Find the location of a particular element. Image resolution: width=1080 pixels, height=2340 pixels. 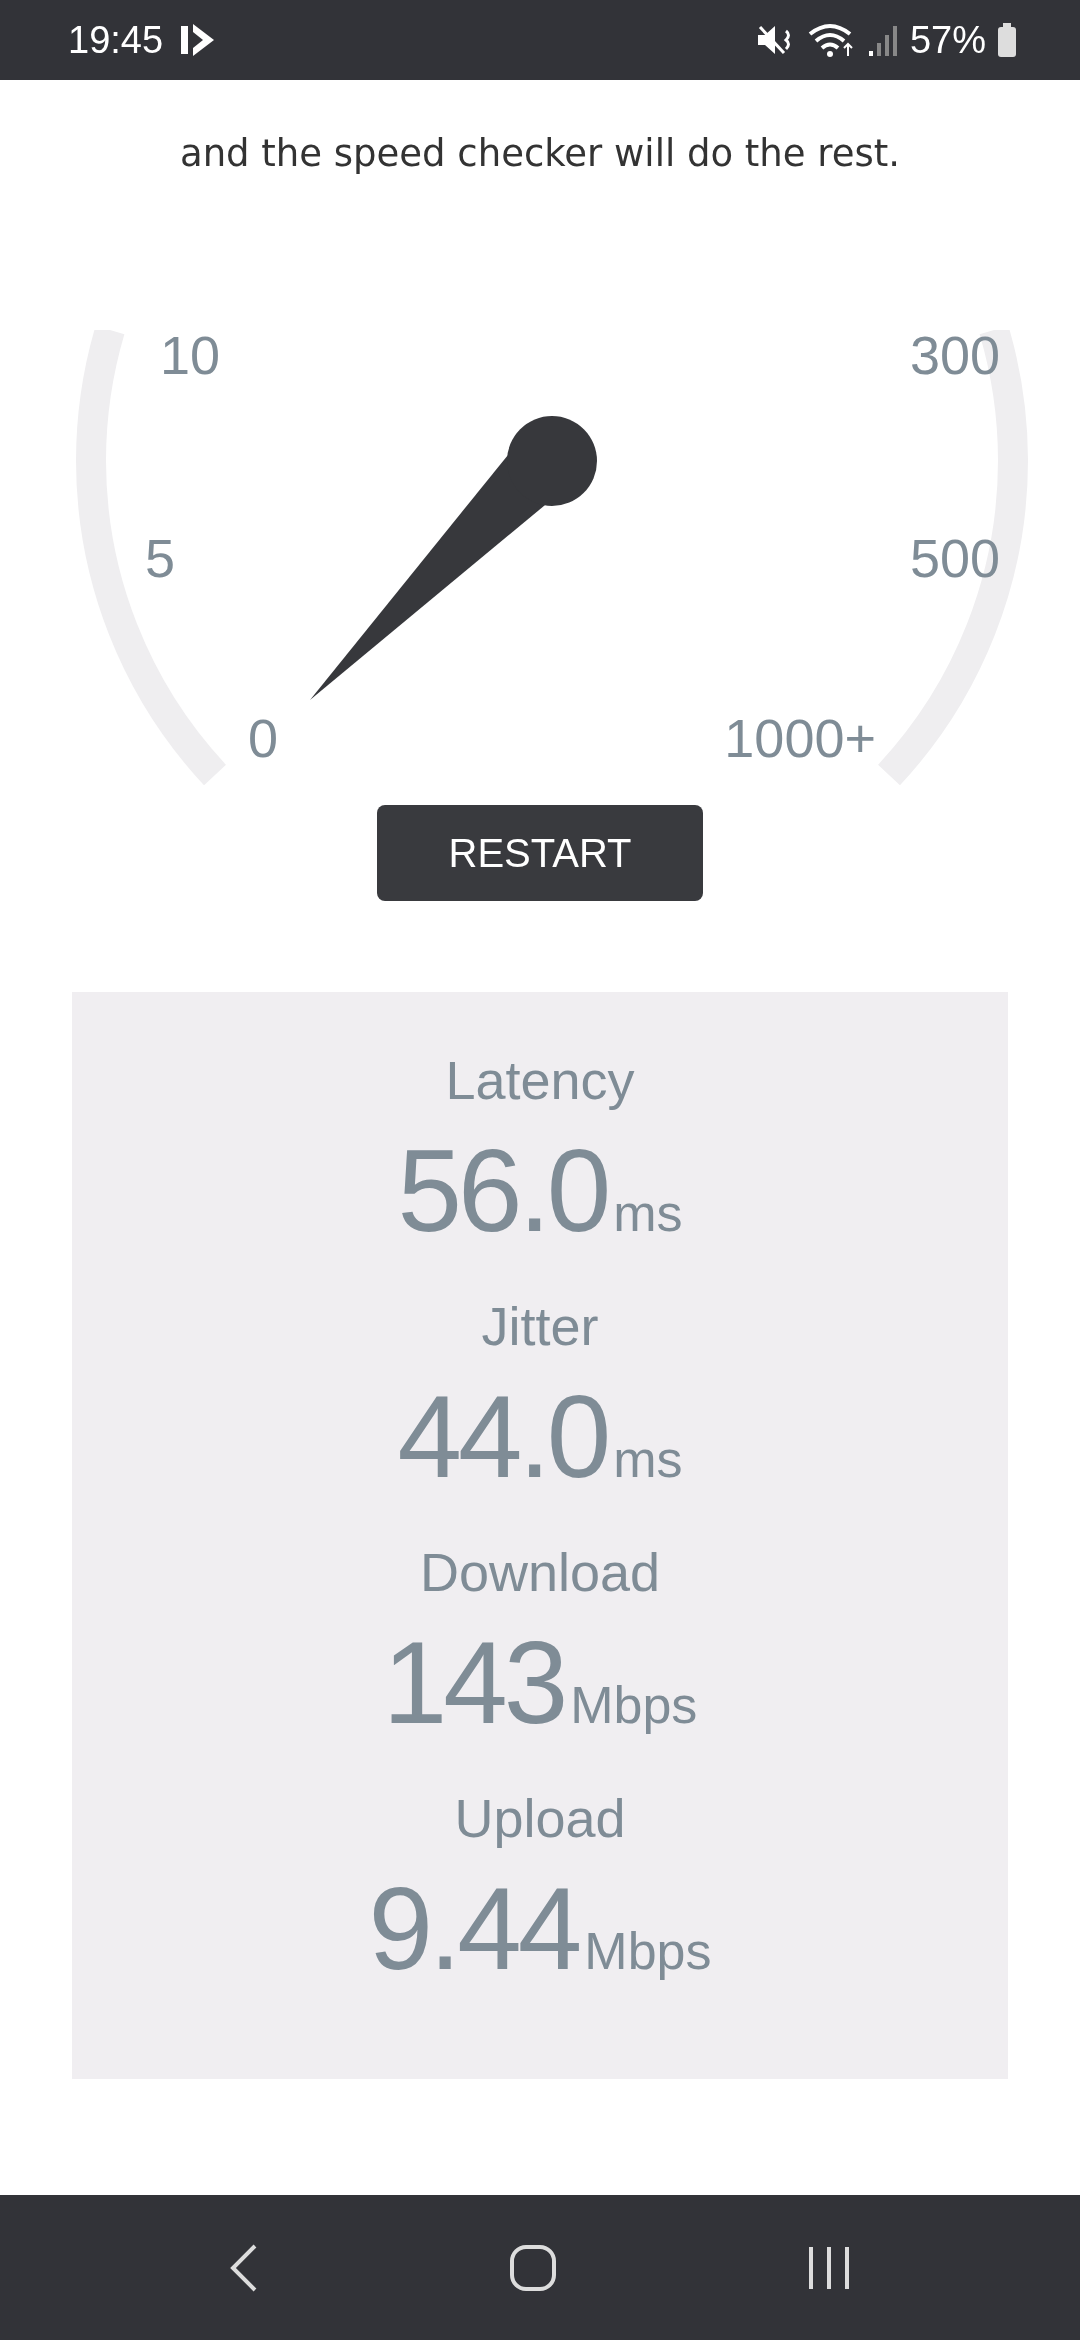

scale-label: 5 is located at coordinates (160, 558).